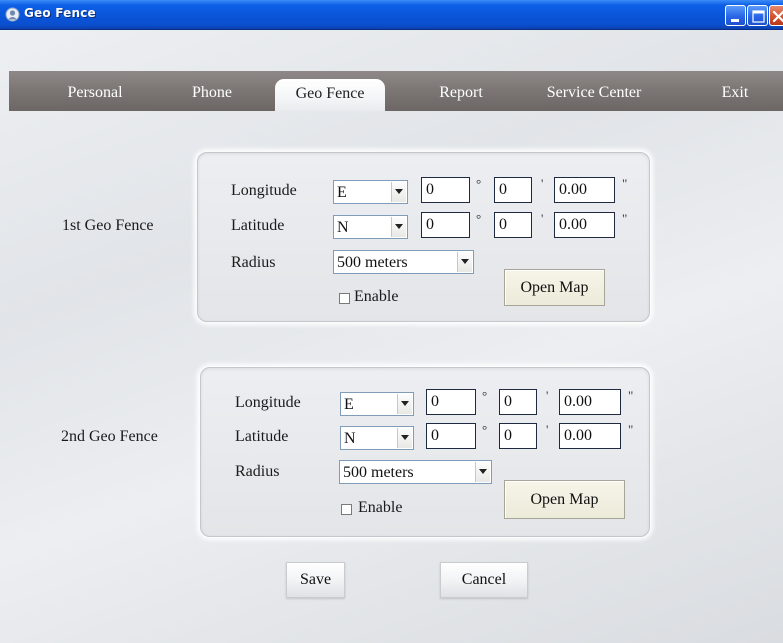 The image size is (783, 643). Describe the element at coordinates (542, 218) in the screenshot. I see `fence-1-latitude-minute-symbol: '` at that location.